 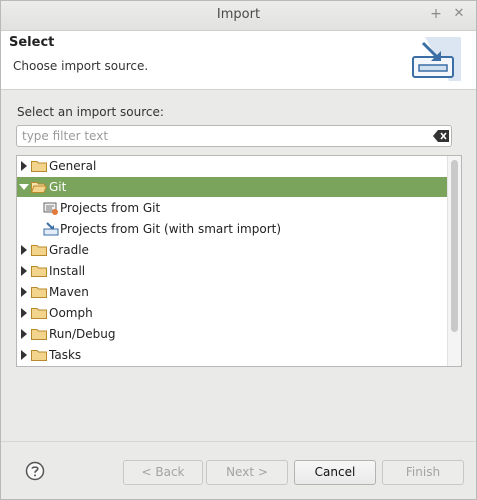 I want to click on tree-item-run-debug: Run/Debug, so click(x=232, y=334).